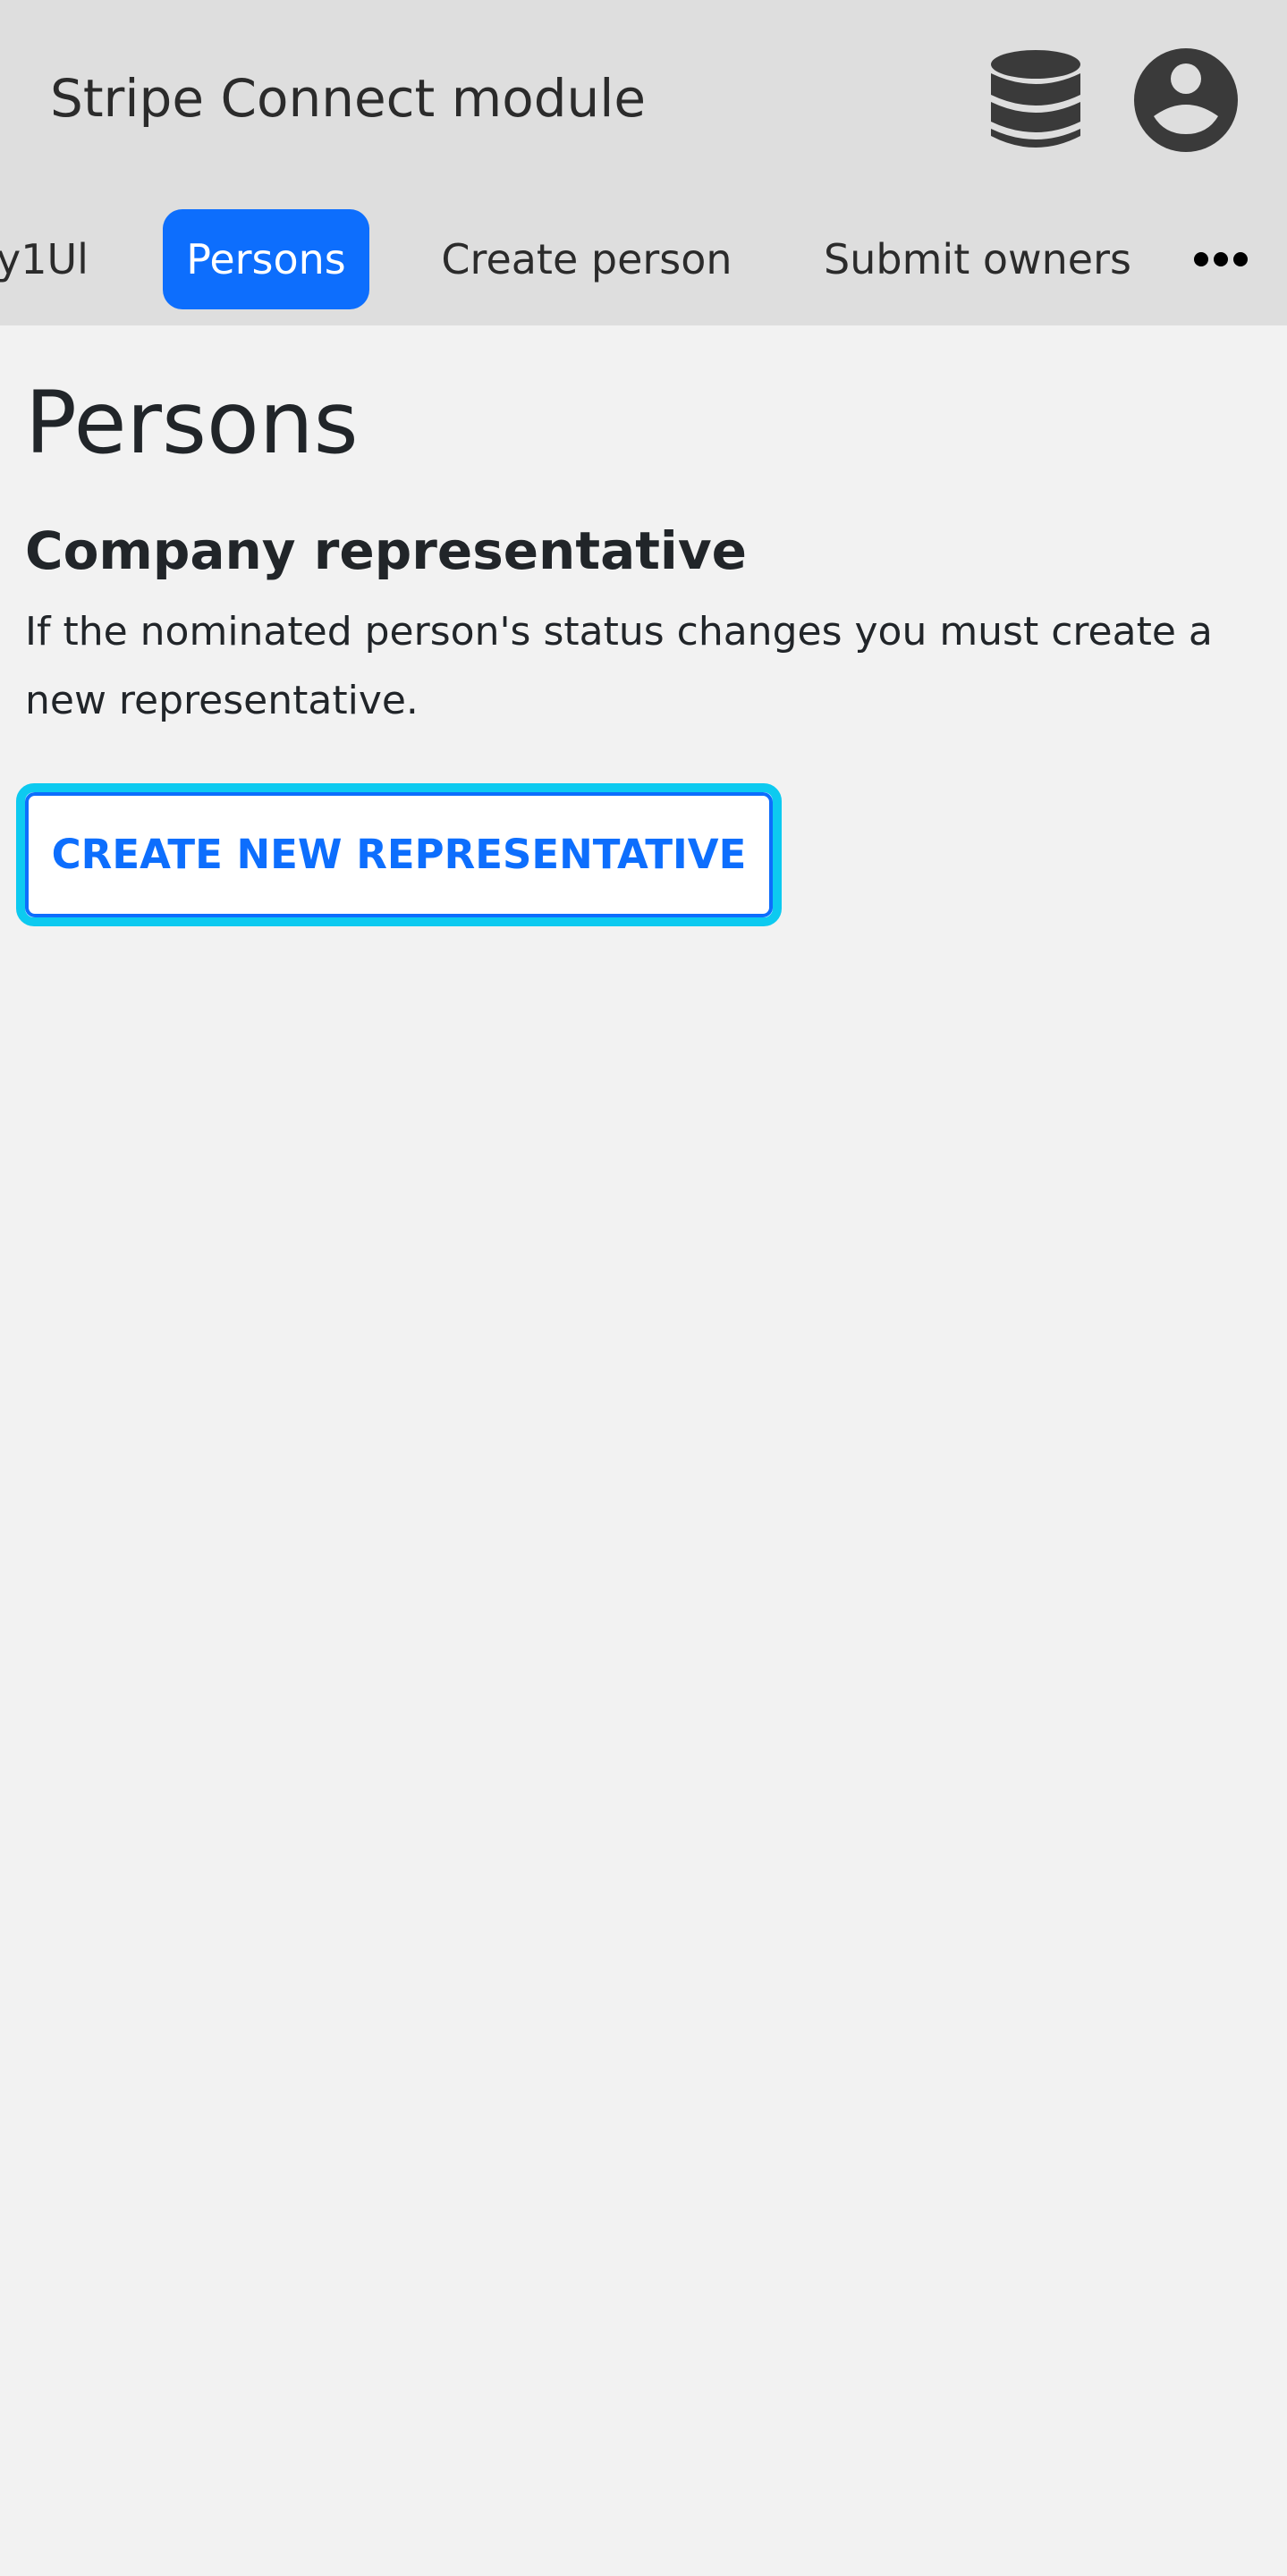  What do you see at coordinates (1035, 100) in the screenshot?
I see `database-icon` at bounding box center [1035, 100].